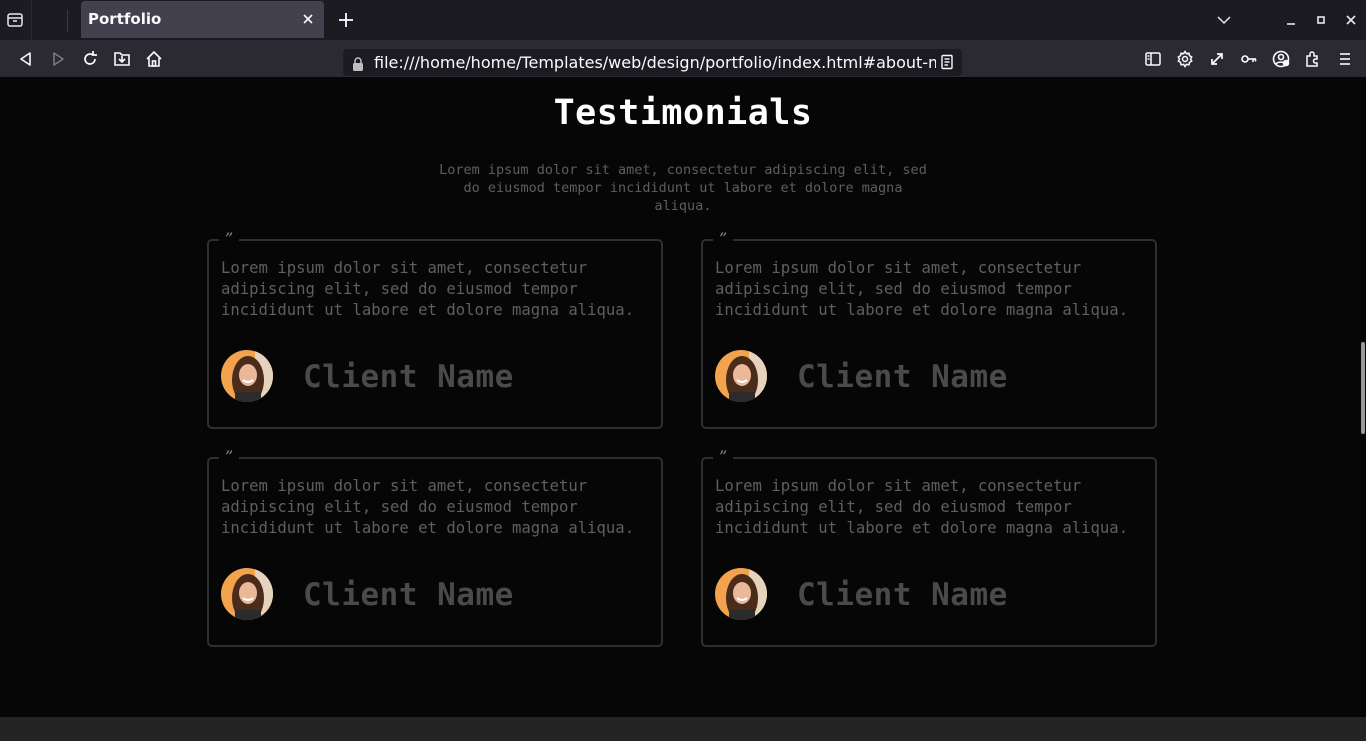  Describe the element at coordinates (1249, 59) in the screenshot. I see `key-icon` at that location.